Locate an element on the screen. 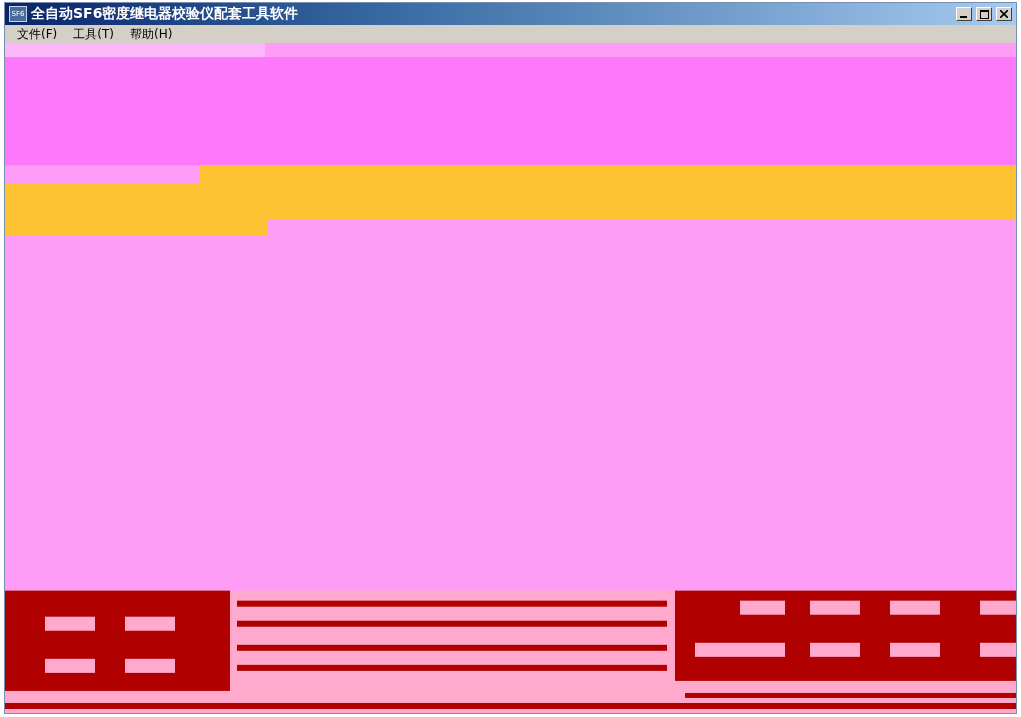 The width and height of the screenshot is (1021, 717). maximize-button is located at coordinates (984, 14).